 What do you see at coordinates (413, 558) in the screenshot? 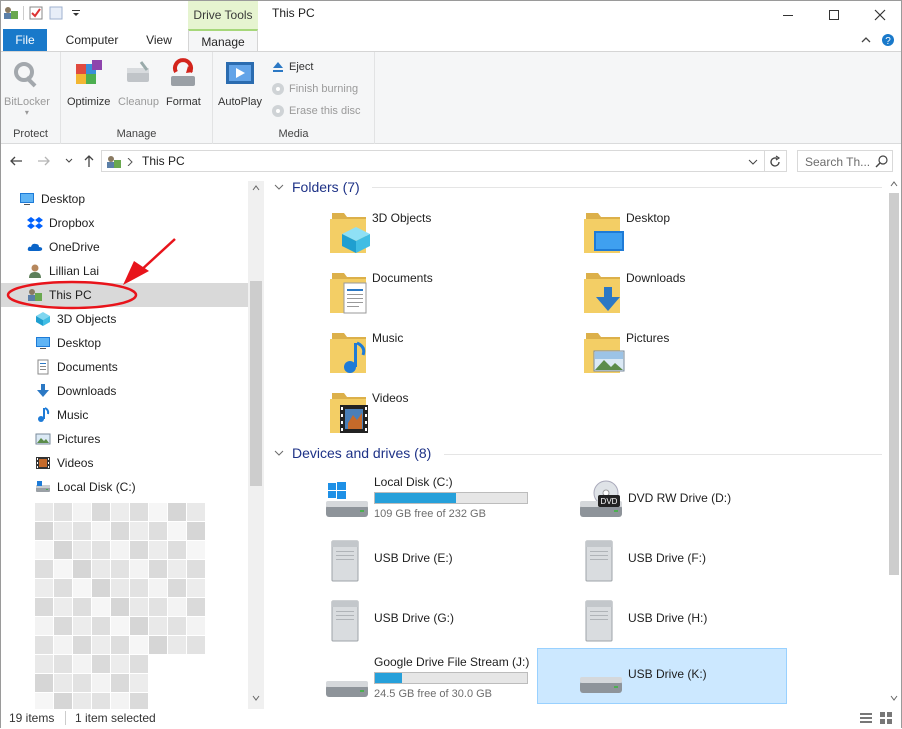
I see `drive-name: USB Drive (E:)` at bounding box center [413, 558].